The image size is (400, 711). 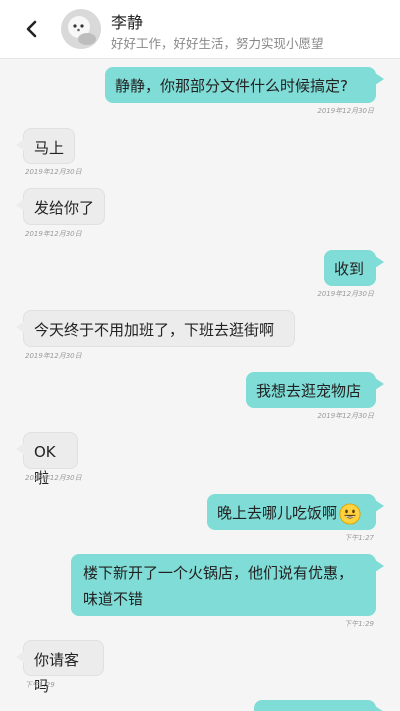 I want to click on grinning-face-icon, so click(x=350, y=513).